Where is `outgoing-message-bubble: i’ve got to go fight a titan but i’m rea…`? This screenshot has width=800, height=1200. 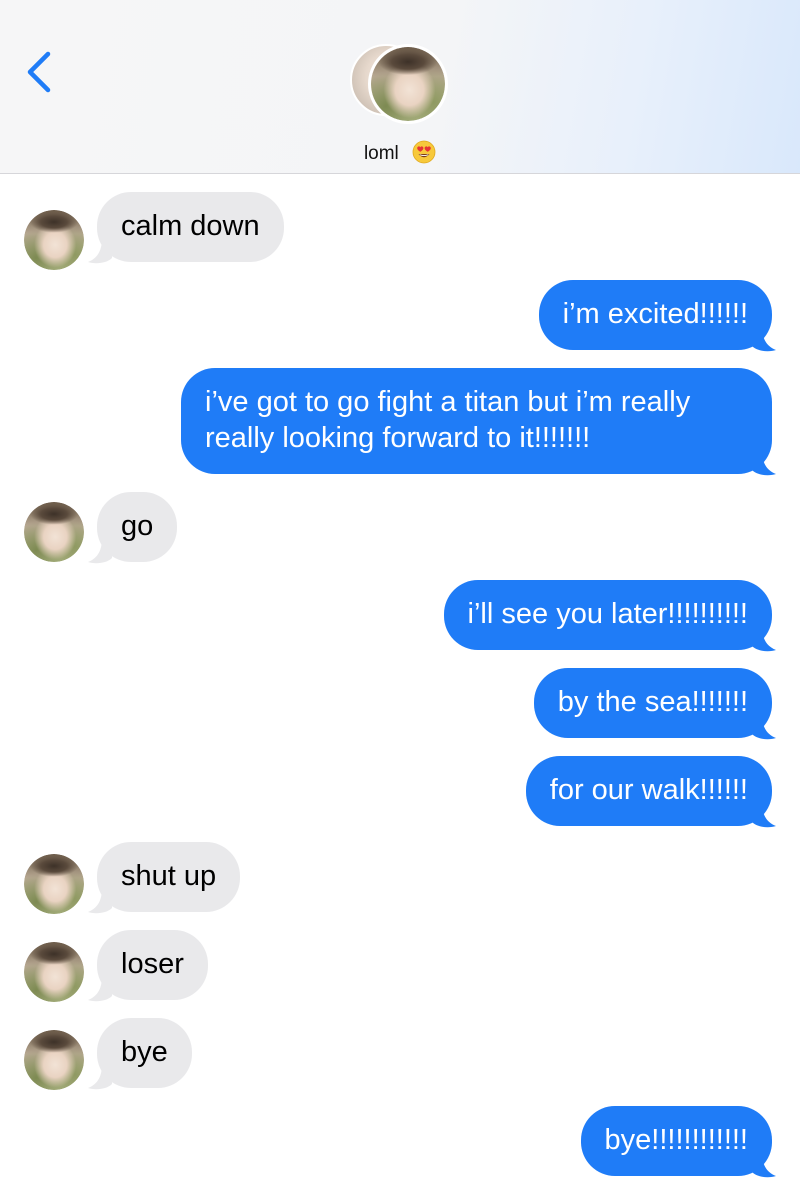
outgoing-message-bubble: i’ve got to go fight a titan but i’m rea… is located at coordinates (476, 421).